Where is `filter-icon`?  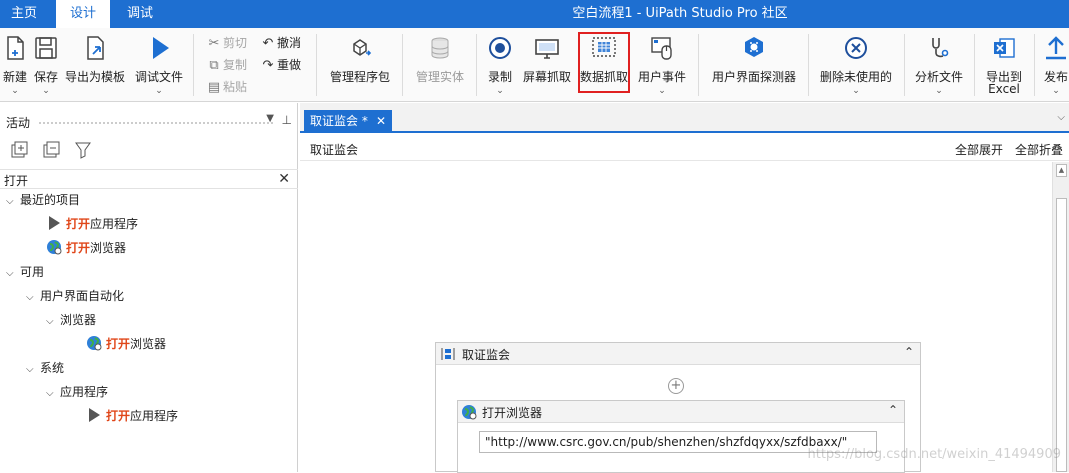 filter-icon is located at coordinates (84, 151).